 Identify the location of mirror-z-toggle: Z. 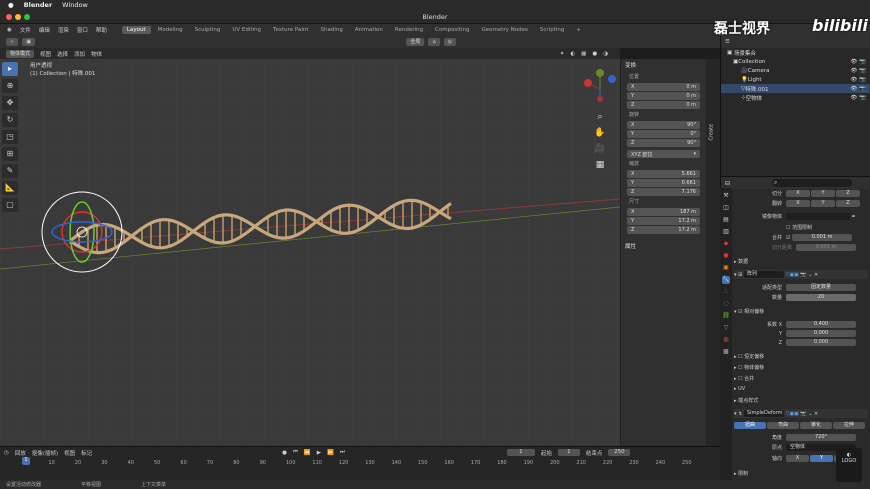
(848, 193).